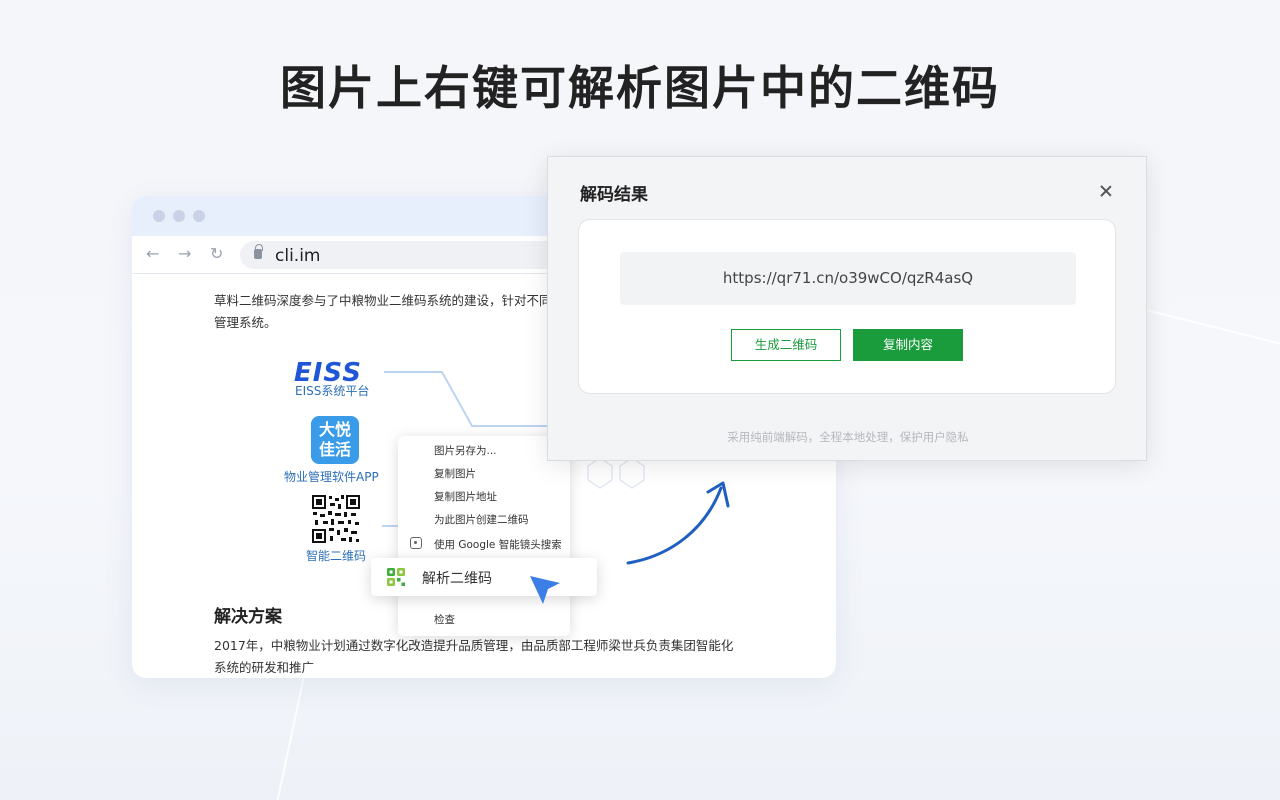  I want to click on menu-item-google-lens: 使用 Google 智能镜头搜索, so click(498, 544).